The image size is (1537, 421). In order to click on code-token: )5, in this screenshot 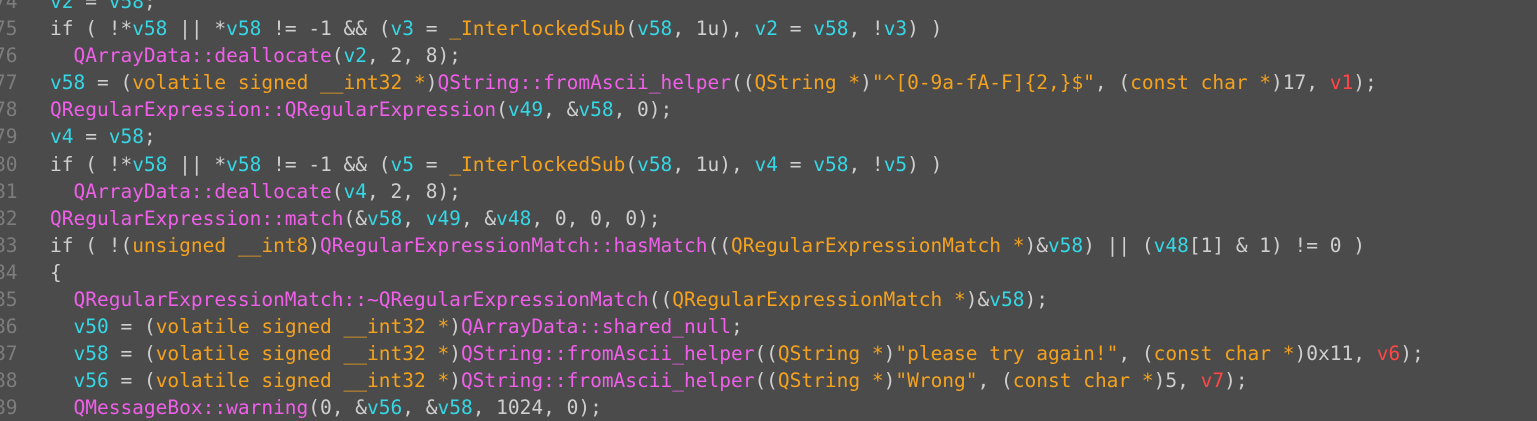, I will do `click(1177, 381)`.